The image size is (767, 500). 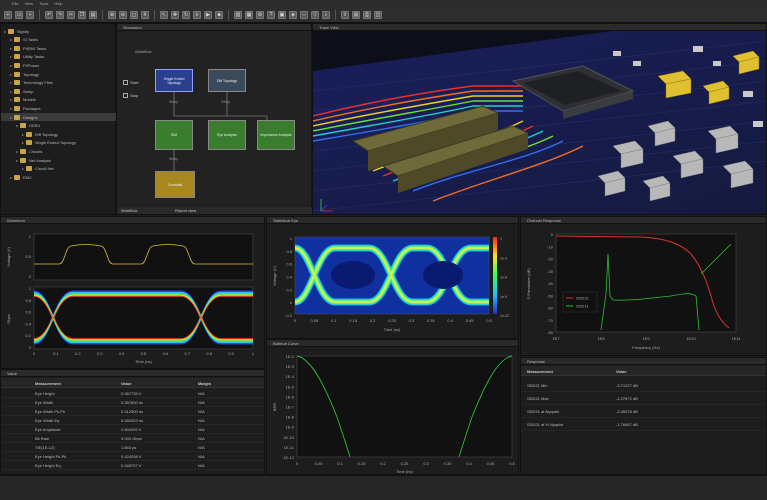 What do you see at coordinates (132, 402) in the screenshot?
I see `table-row: Eye Width 0.357600 ns N/A` at bounding box center [132, 402].